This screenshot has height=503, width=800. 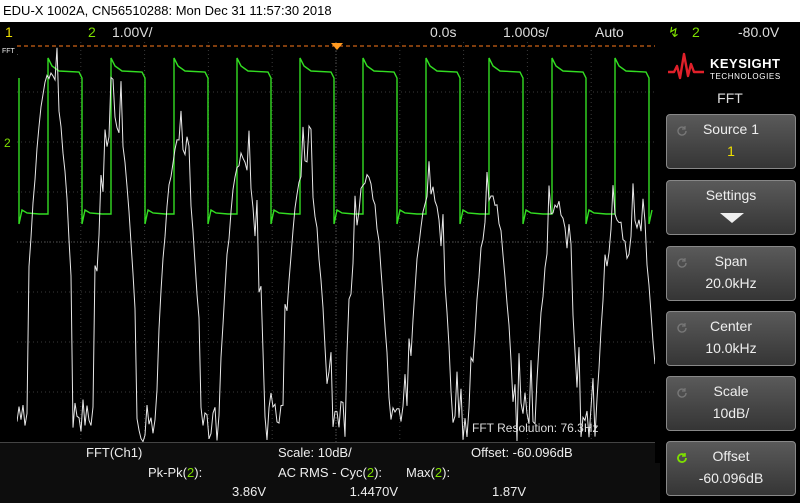 I want to click on measurement-value: 1.87V, so click(x=509, y=491).